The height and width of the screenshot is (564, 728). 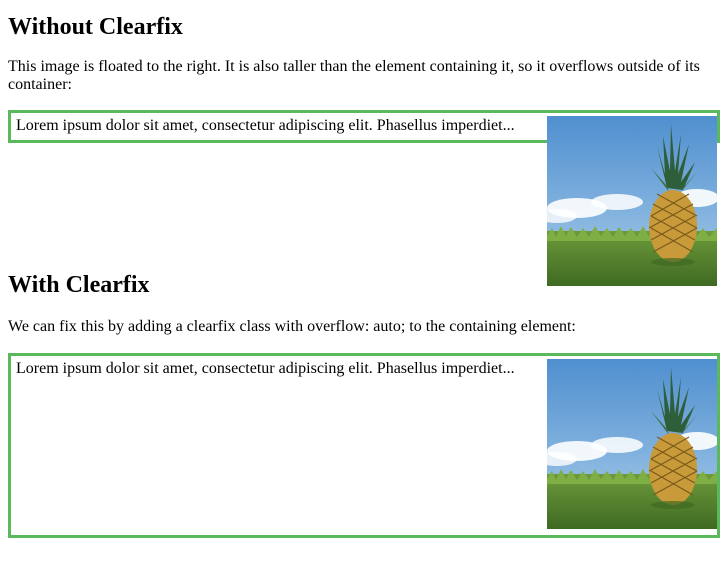 I want to click on section-title-without-clearfix: Without Clearfix, so click(x=95, y=27).